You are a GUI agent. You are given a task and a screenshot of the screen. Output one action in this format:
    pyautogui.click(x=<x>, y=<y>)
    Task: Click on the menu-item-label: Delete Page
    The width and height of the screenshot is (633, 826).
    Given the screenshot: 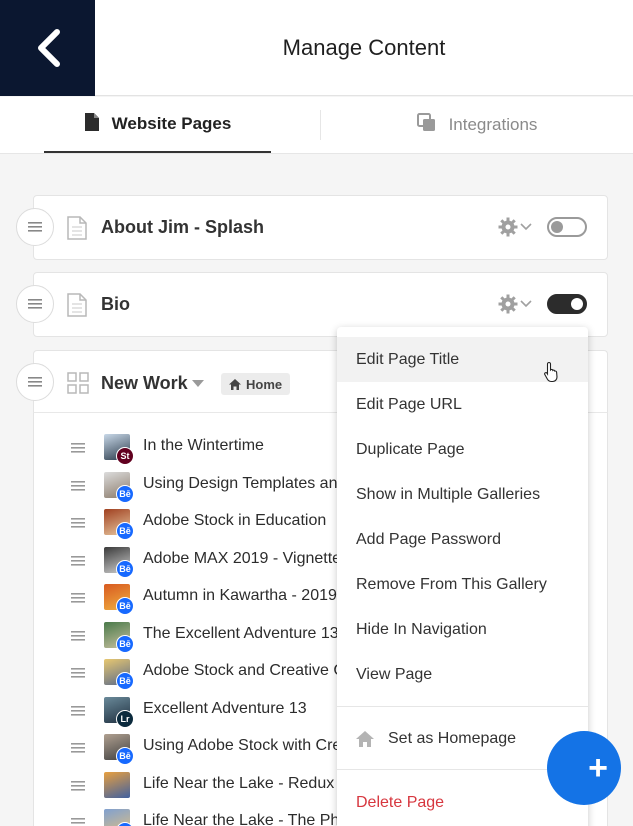 What is the action you would take?
    pyautogui.click(x=400, y=802)
    